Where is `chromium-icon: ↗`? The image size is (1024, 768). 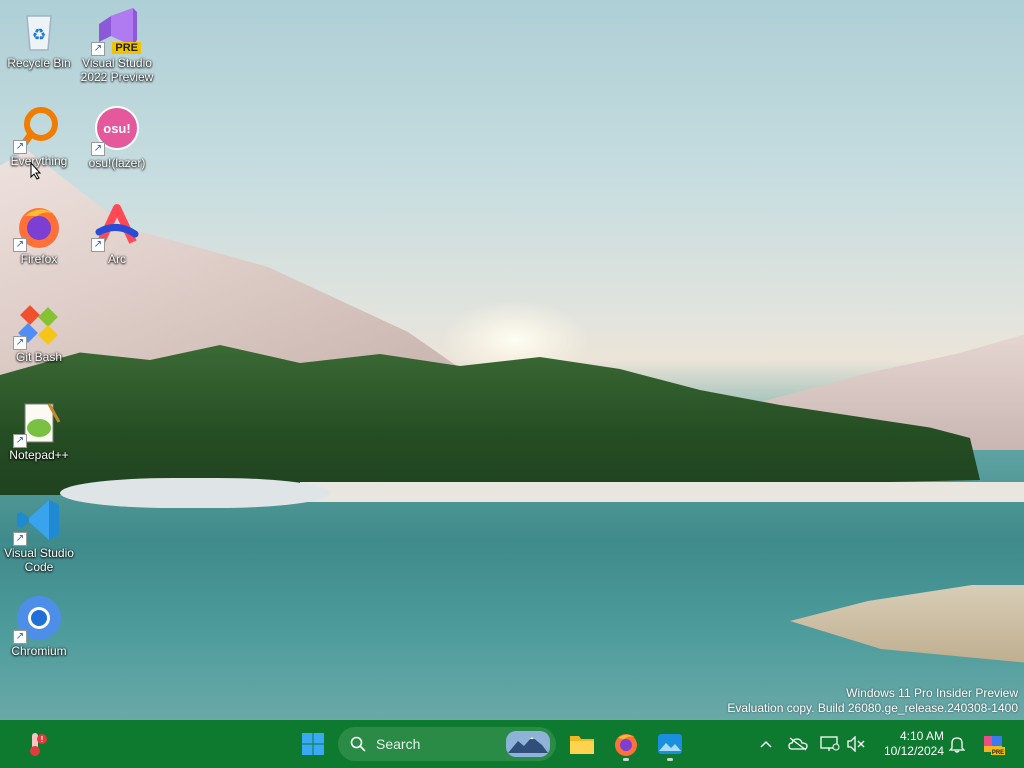 chromium-icon: ↗ is located at coordinates (38, 619).